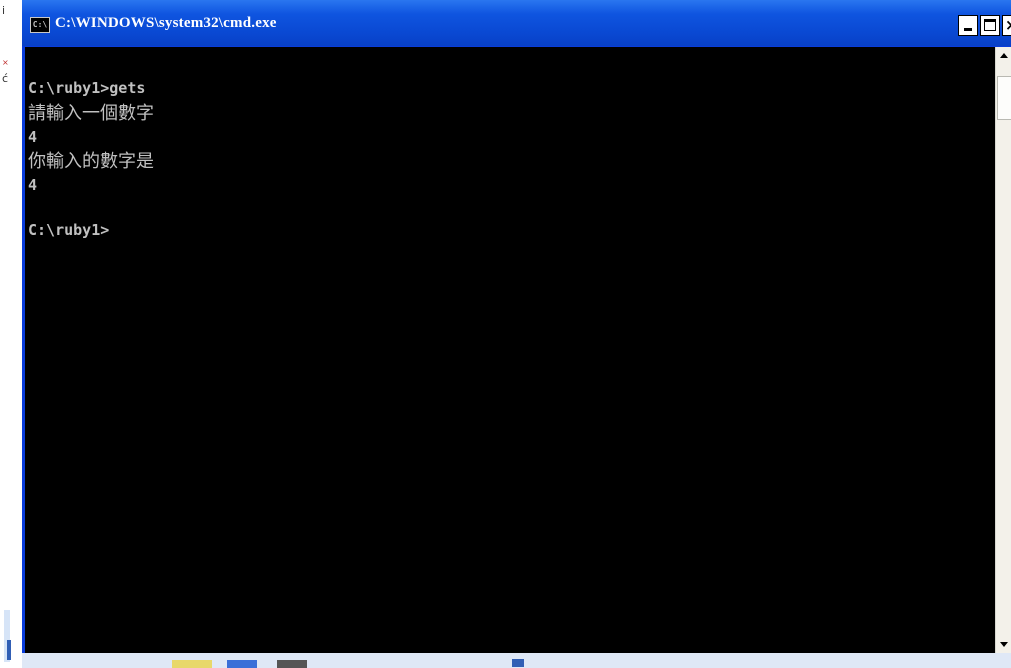  What do you see at coordinates (4, 10) in the screenshot?
I see `desktop-fragment: i` at bounding box center [4, 10].